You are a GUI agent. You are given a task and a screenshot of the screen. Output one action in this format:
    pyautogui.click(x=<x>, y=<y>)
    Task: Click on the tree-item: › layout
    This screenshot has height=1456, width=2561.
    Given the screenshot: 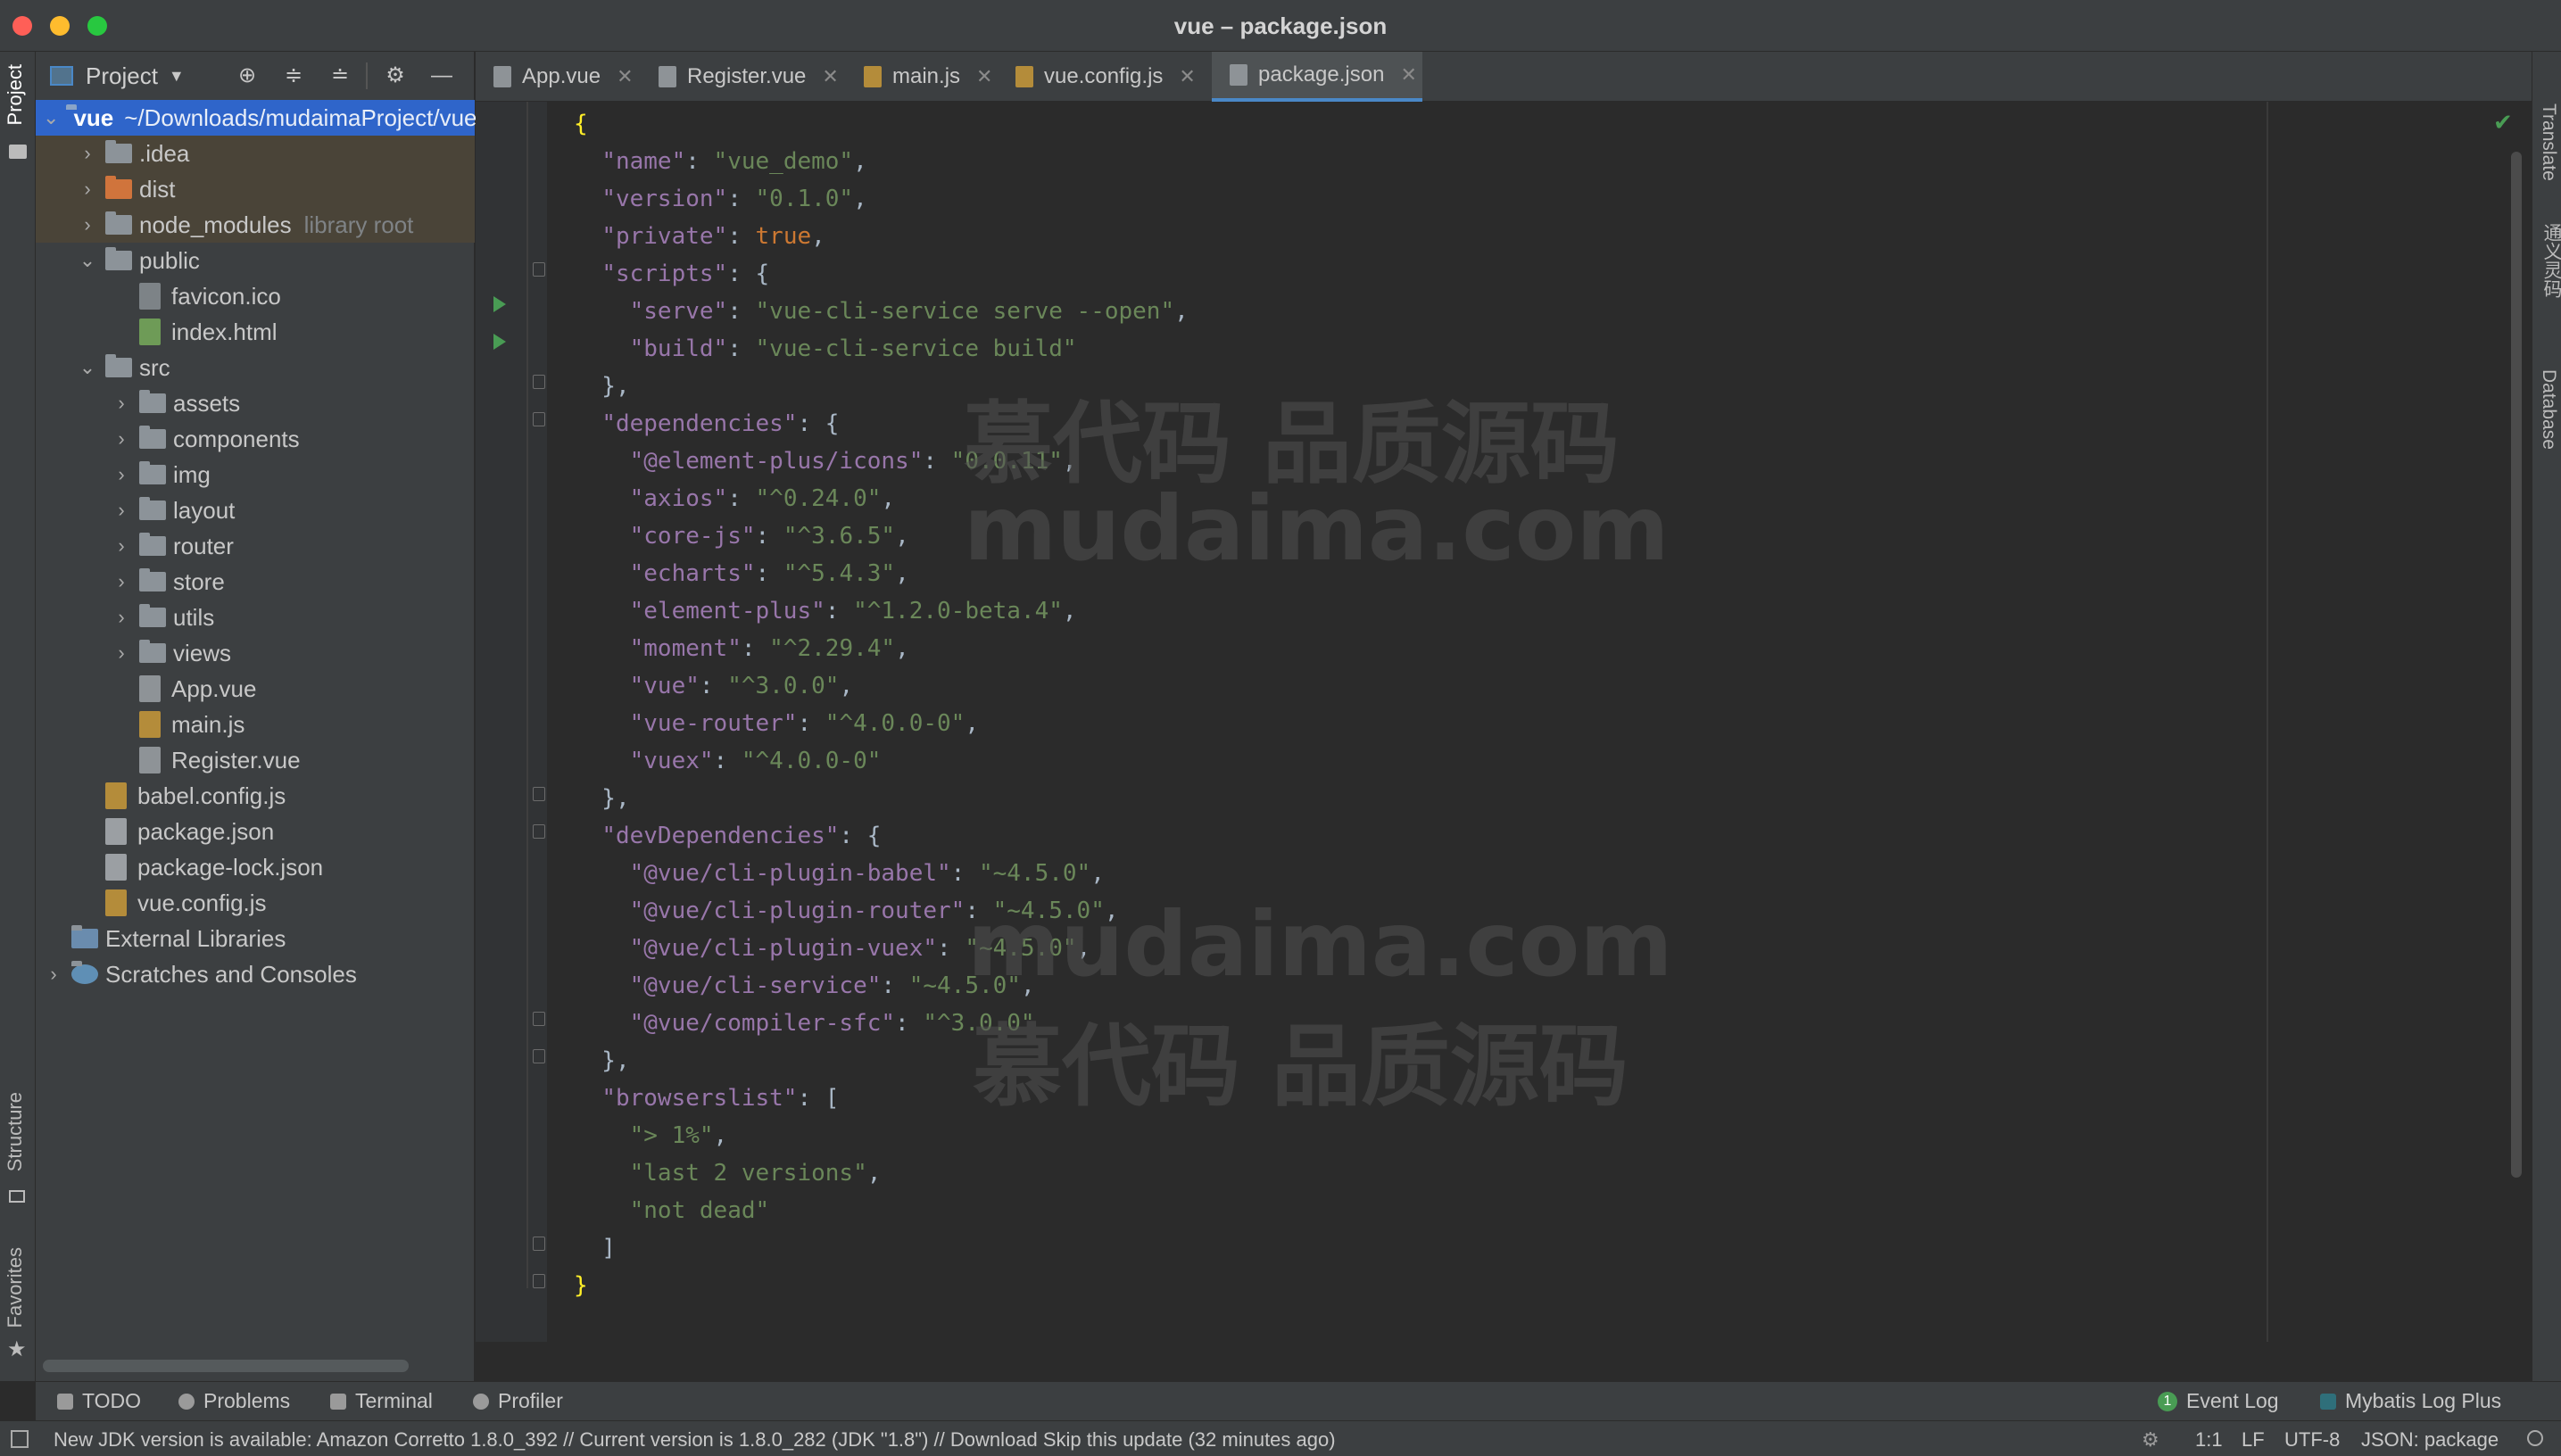 What is the action you would take?
    pyautogui.click(x=256, y=510)
    